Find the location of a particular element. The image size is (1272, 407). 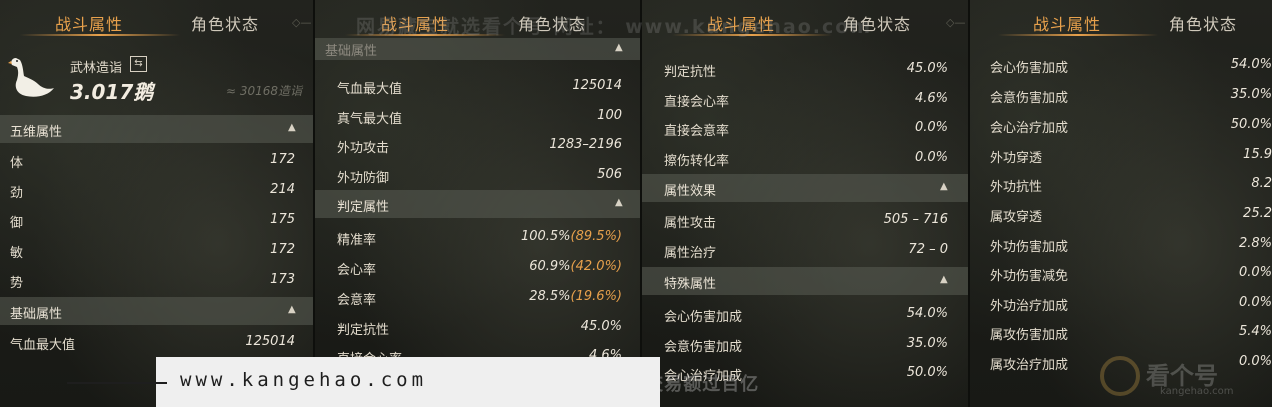

stat-row: 外功穿透 15.9 is located at coordinates (1121, 156).